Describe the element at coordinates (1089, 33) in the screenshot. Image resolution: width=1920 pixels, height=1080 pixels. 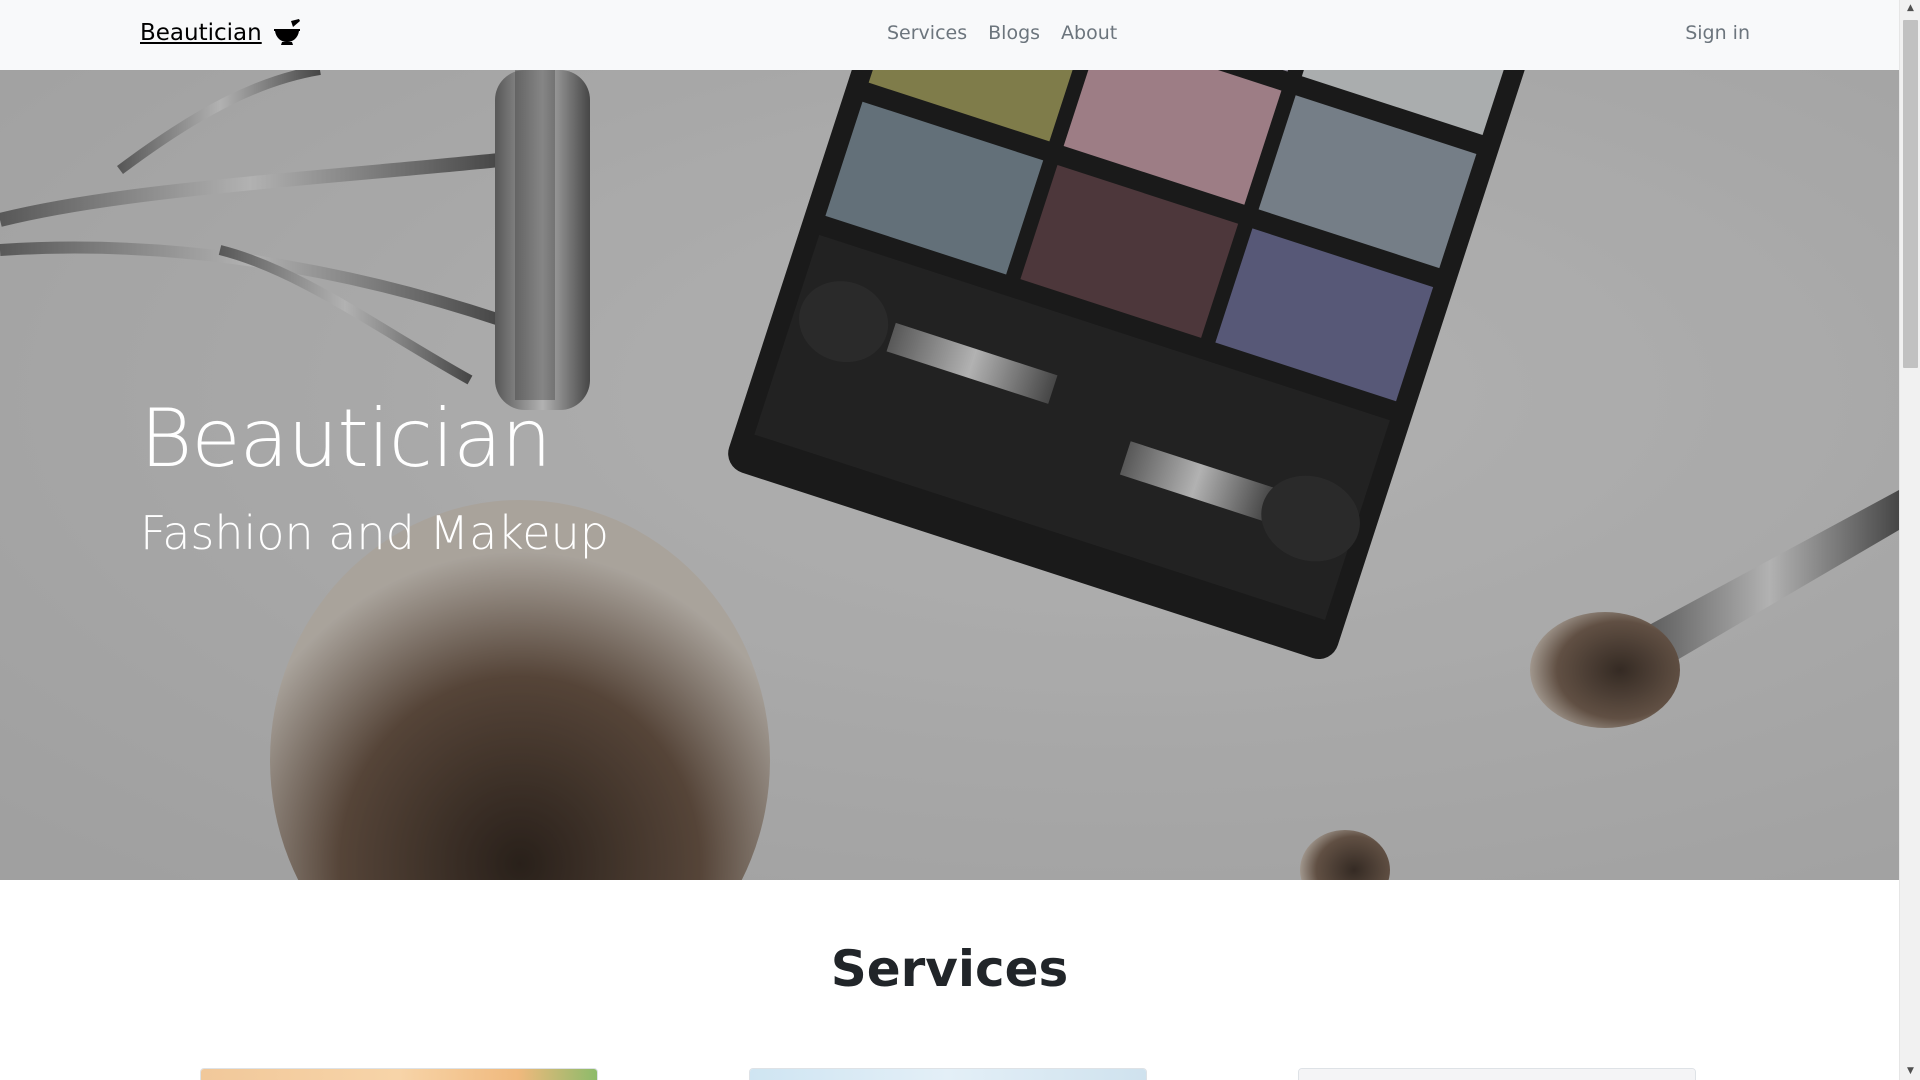
I see `nav-link-about: About` at that location.